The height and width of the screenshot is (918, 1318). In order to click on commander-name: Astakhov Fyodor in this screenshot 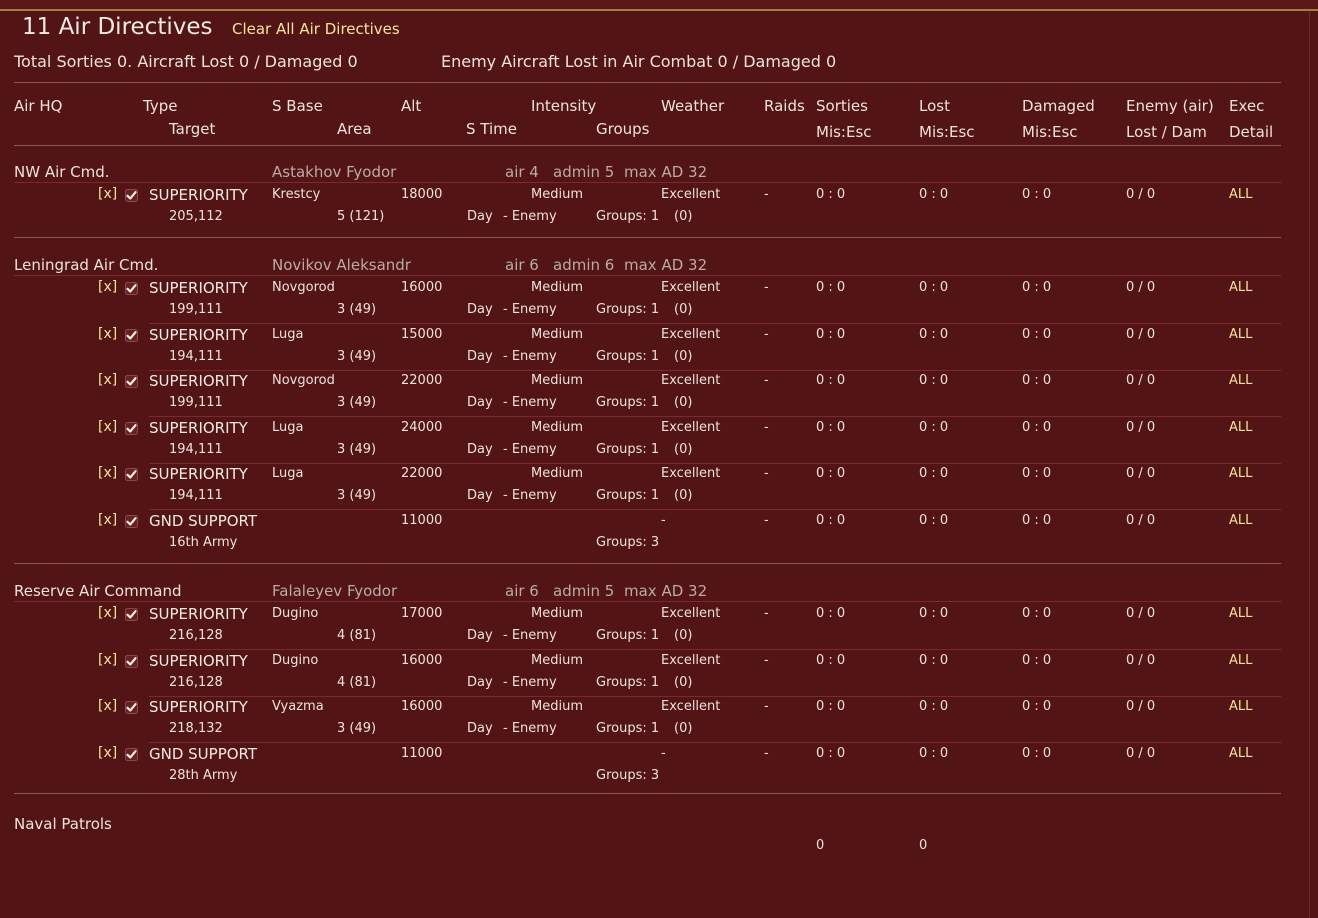, I will do `click(334, 172)`.